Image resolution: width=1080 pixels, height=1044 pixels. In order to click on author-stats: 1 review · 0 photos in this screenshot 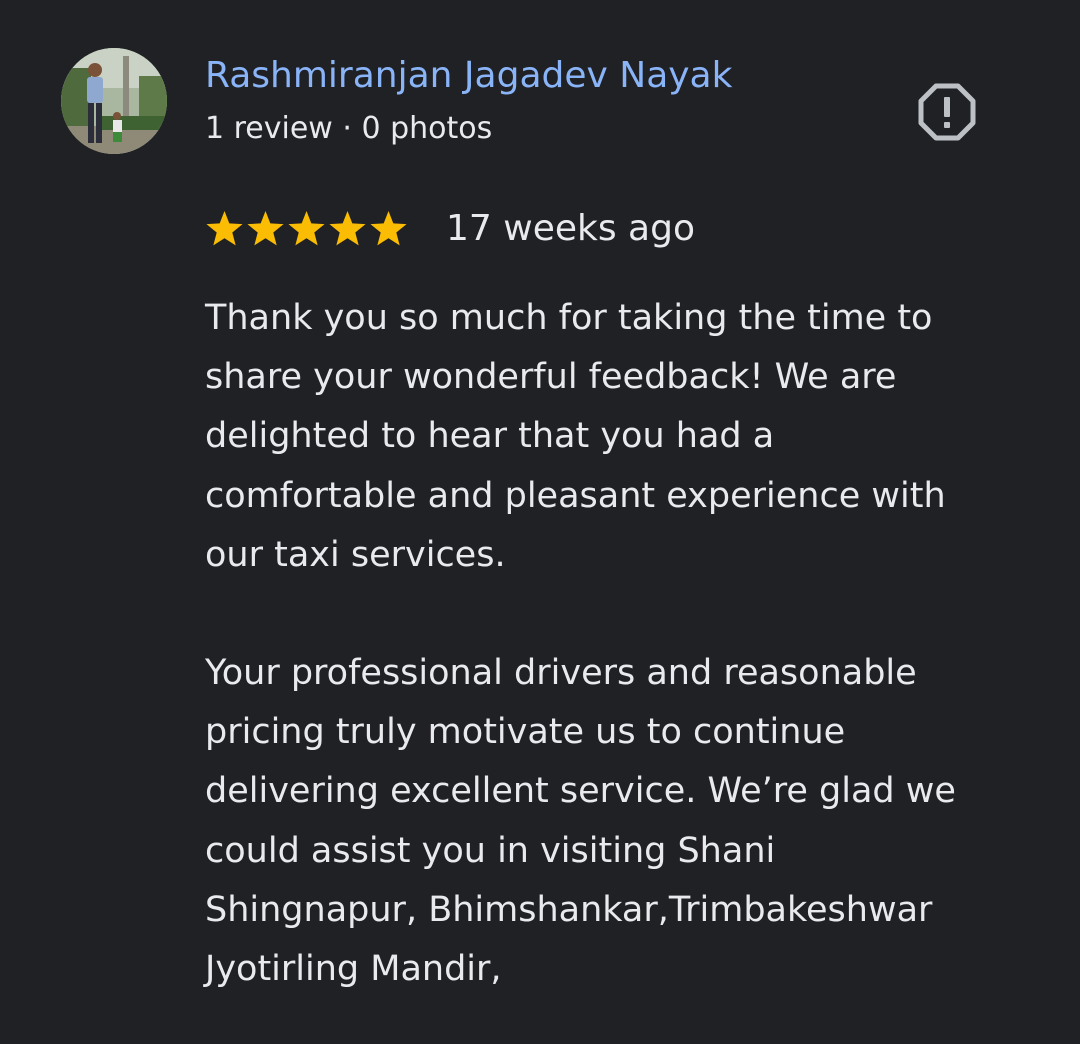, I will do `click(349, 128)`.